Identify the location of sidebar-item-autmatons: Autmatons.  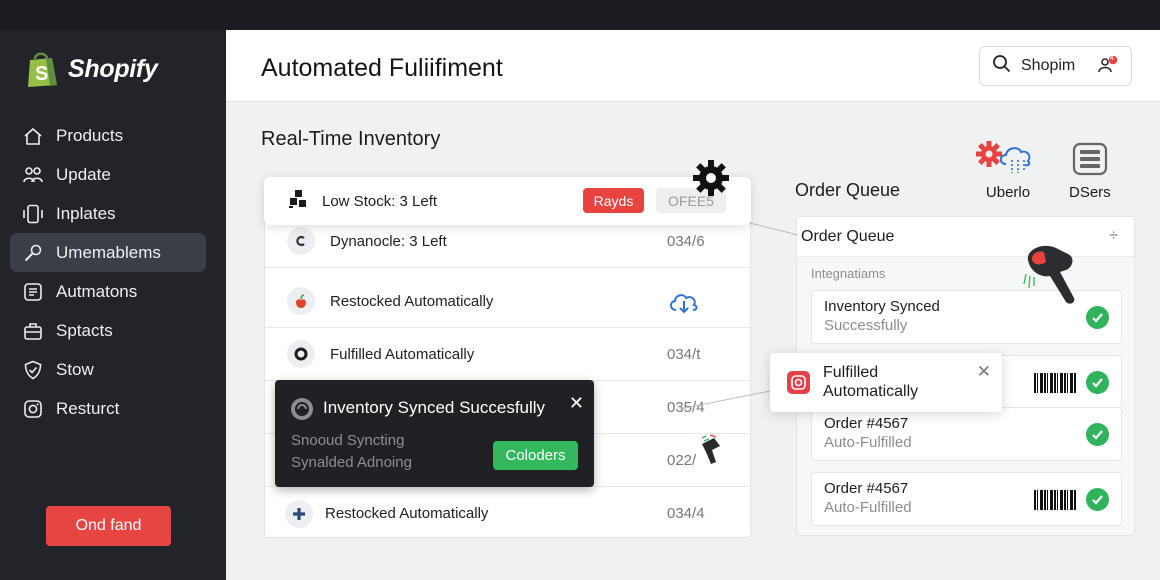
(108, 291).